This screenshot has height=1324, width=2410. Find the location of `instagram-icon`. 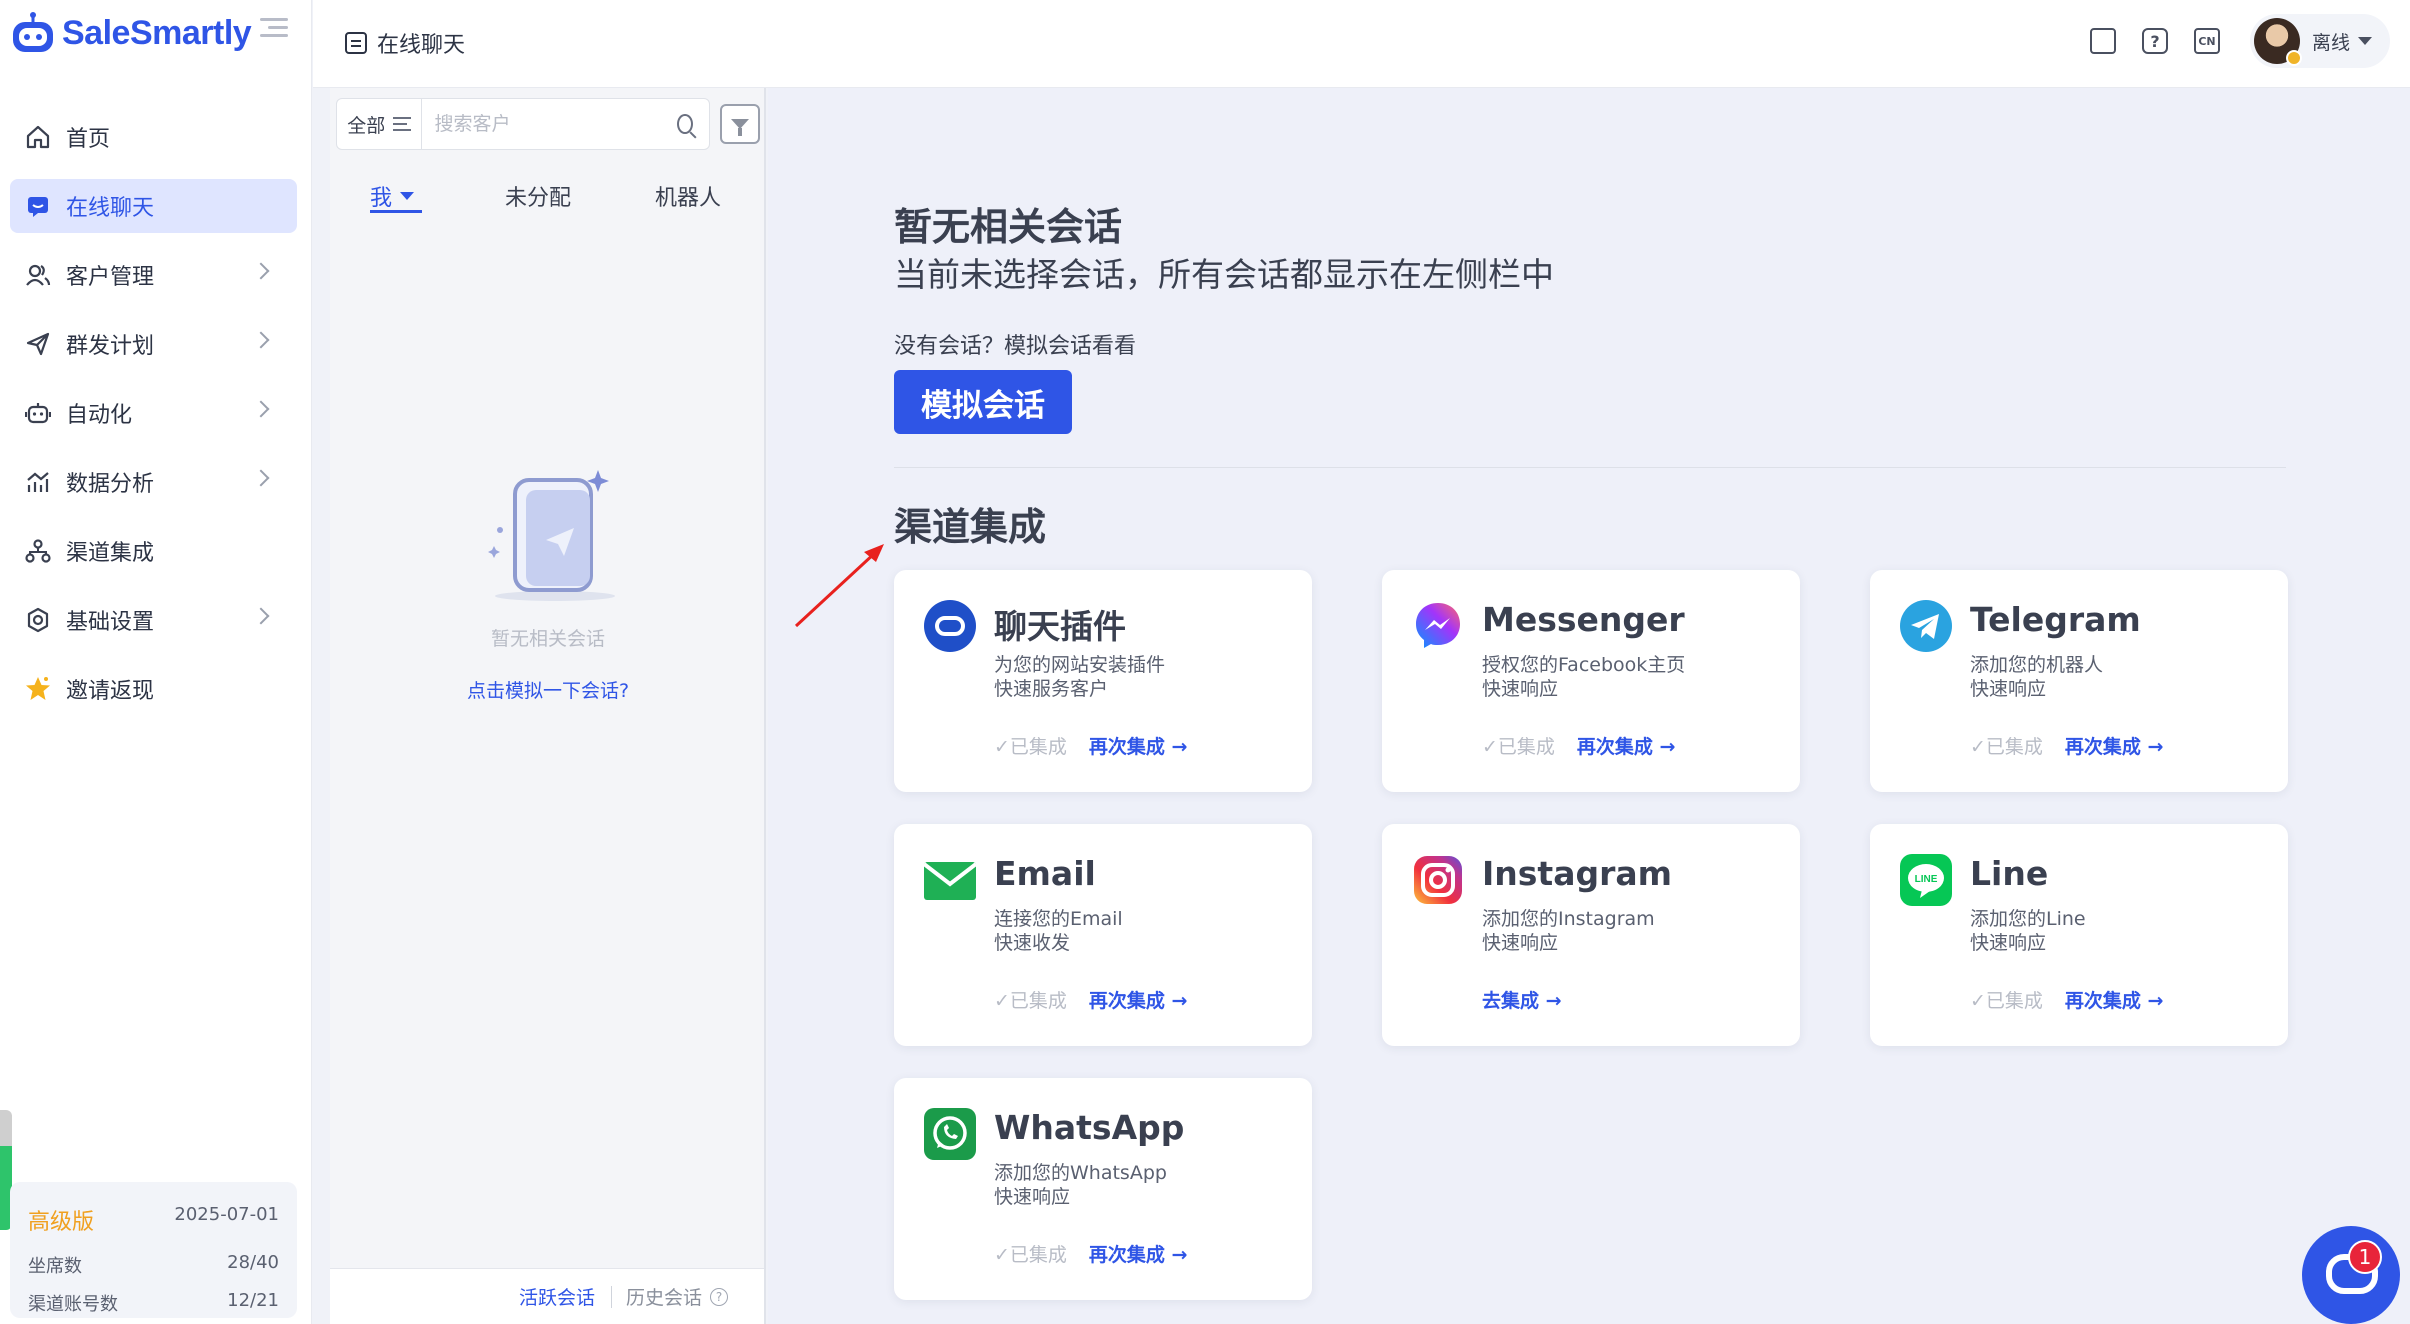

instagram-icon is located at coordinates (1438, 880).